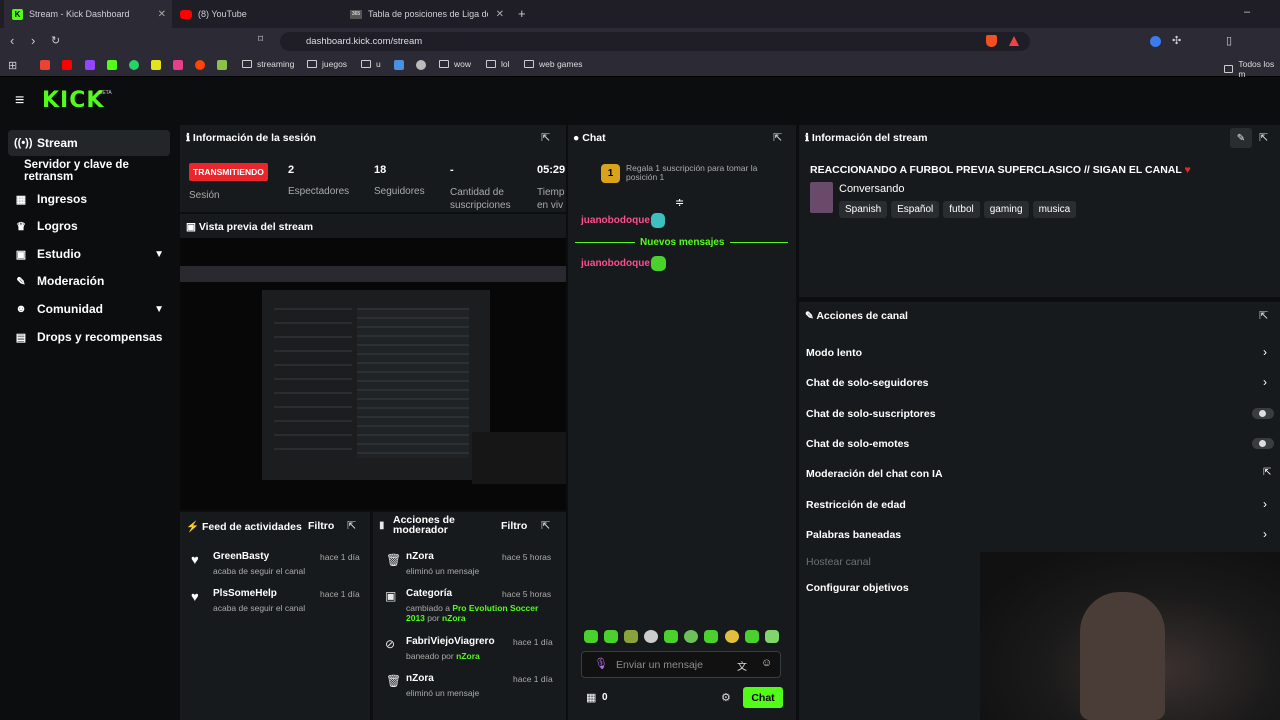  Describe the element at coordinates (89, 281) in the screenshot. I see `sidebar-item-moderacion: ✎ Moderación` at that location.